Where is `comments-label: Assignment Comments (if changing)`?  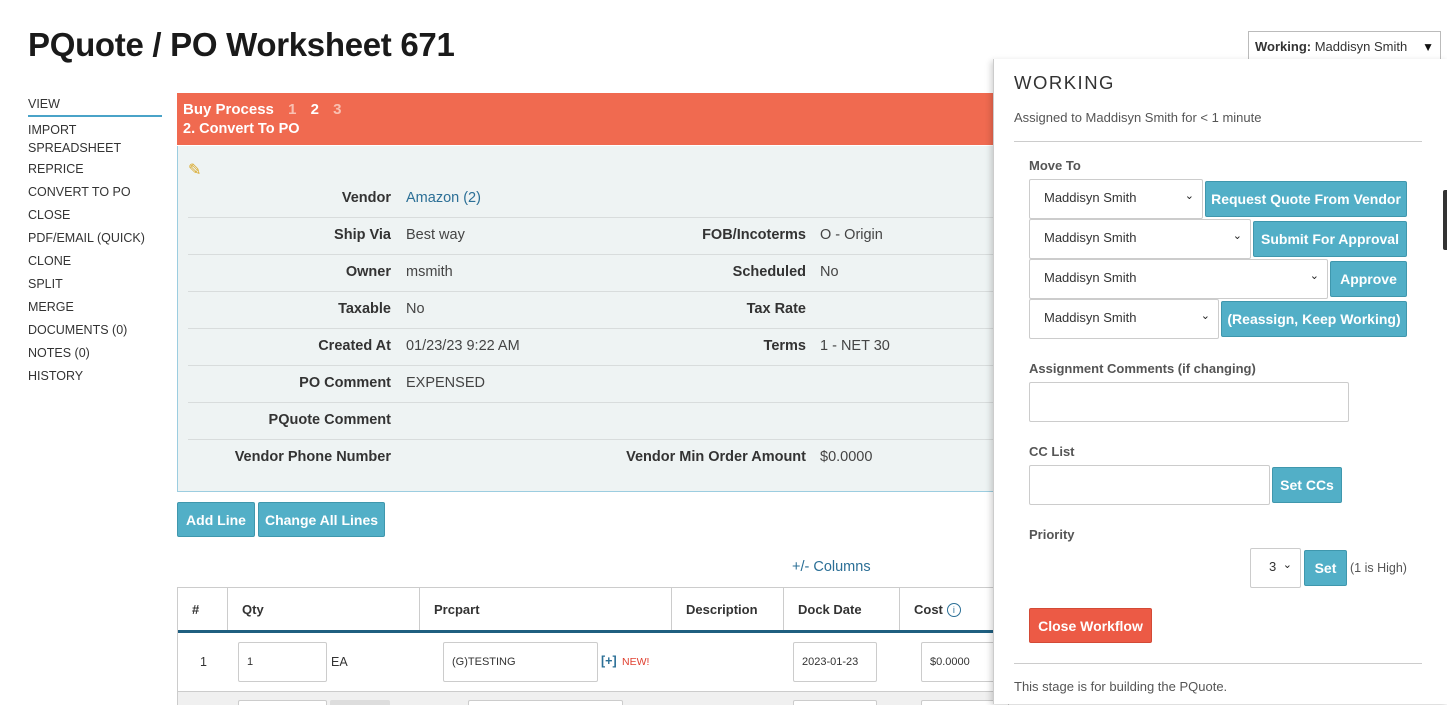 comments-label: Assignment Comments (if changing) is located at coordinates (1142, 368).